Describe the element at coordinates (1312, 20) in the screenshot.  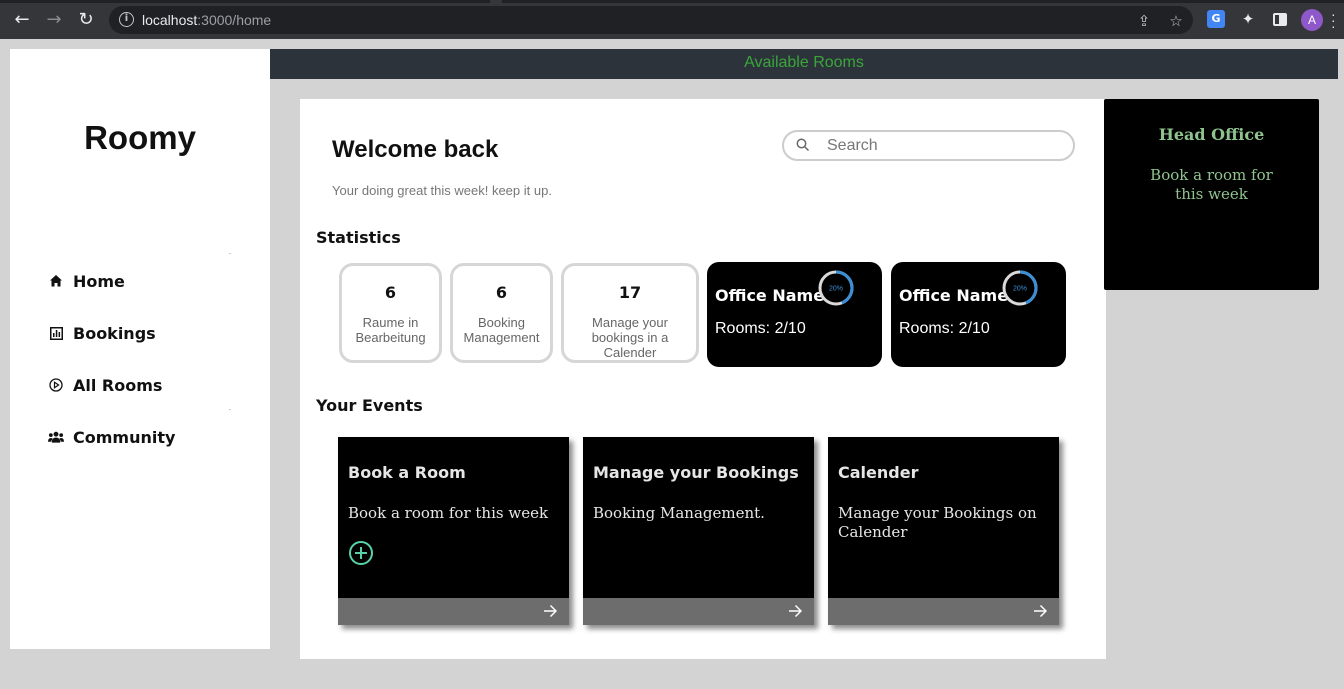
I see `profile-avatar: A` at that location.